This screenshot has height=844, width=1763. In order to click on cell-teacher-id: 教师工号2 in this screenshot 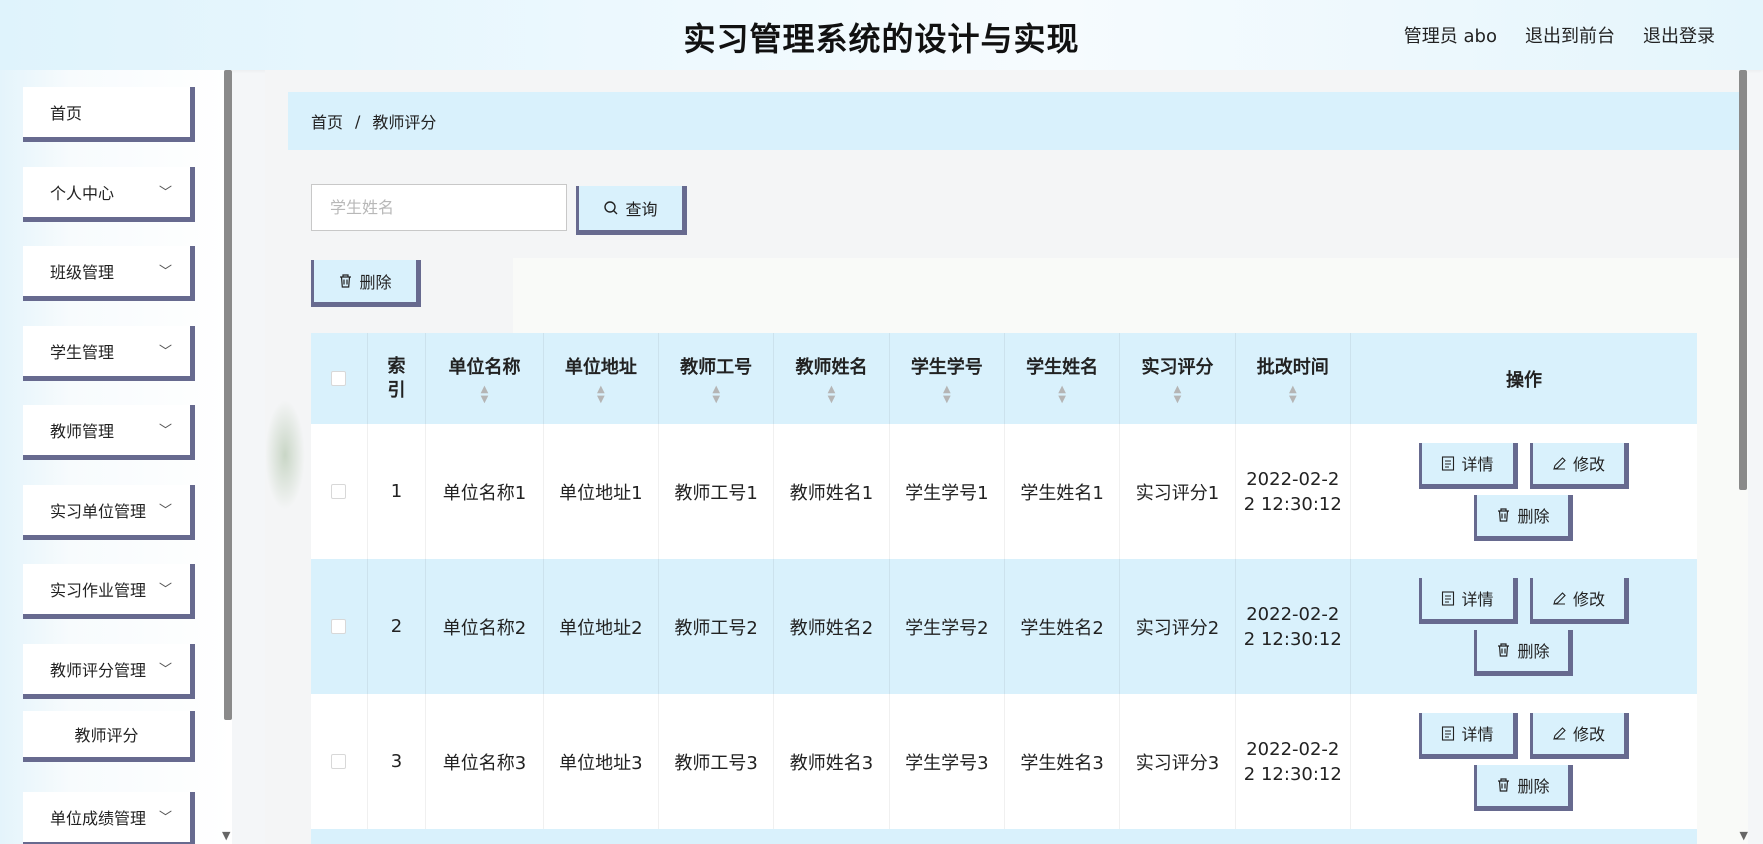, I will do `click(717, 626)`.